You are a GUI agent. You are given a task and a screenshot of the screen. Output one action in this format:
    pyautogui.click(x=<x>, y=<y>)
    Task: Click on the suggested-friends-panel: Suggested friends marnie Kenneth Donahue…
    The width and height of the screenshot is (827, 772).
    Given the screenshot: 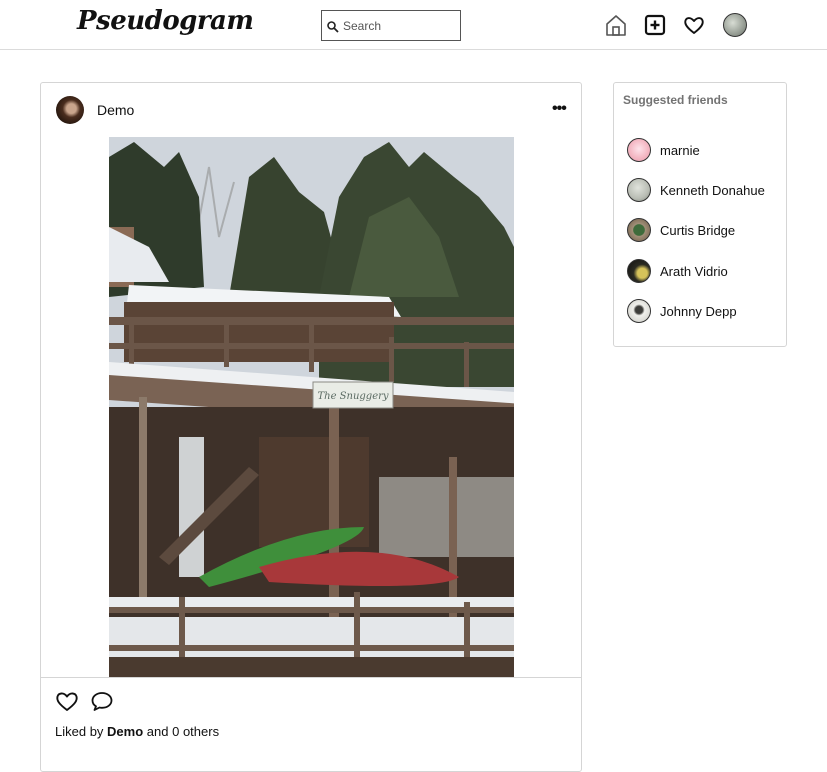 What is the action you would take?
    pyautogui.click(x=700, y=214)
    